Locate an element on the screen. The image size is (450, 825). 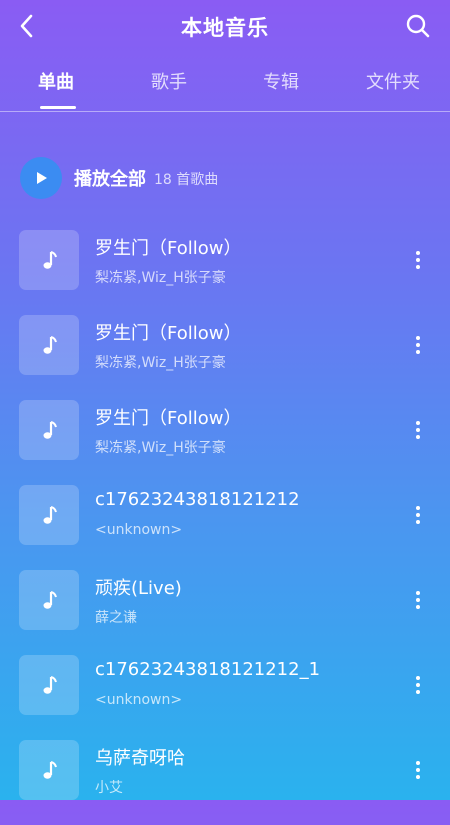
play-all-button: 播放全部 18 首歌曲 is located at coordinates (119, 178).